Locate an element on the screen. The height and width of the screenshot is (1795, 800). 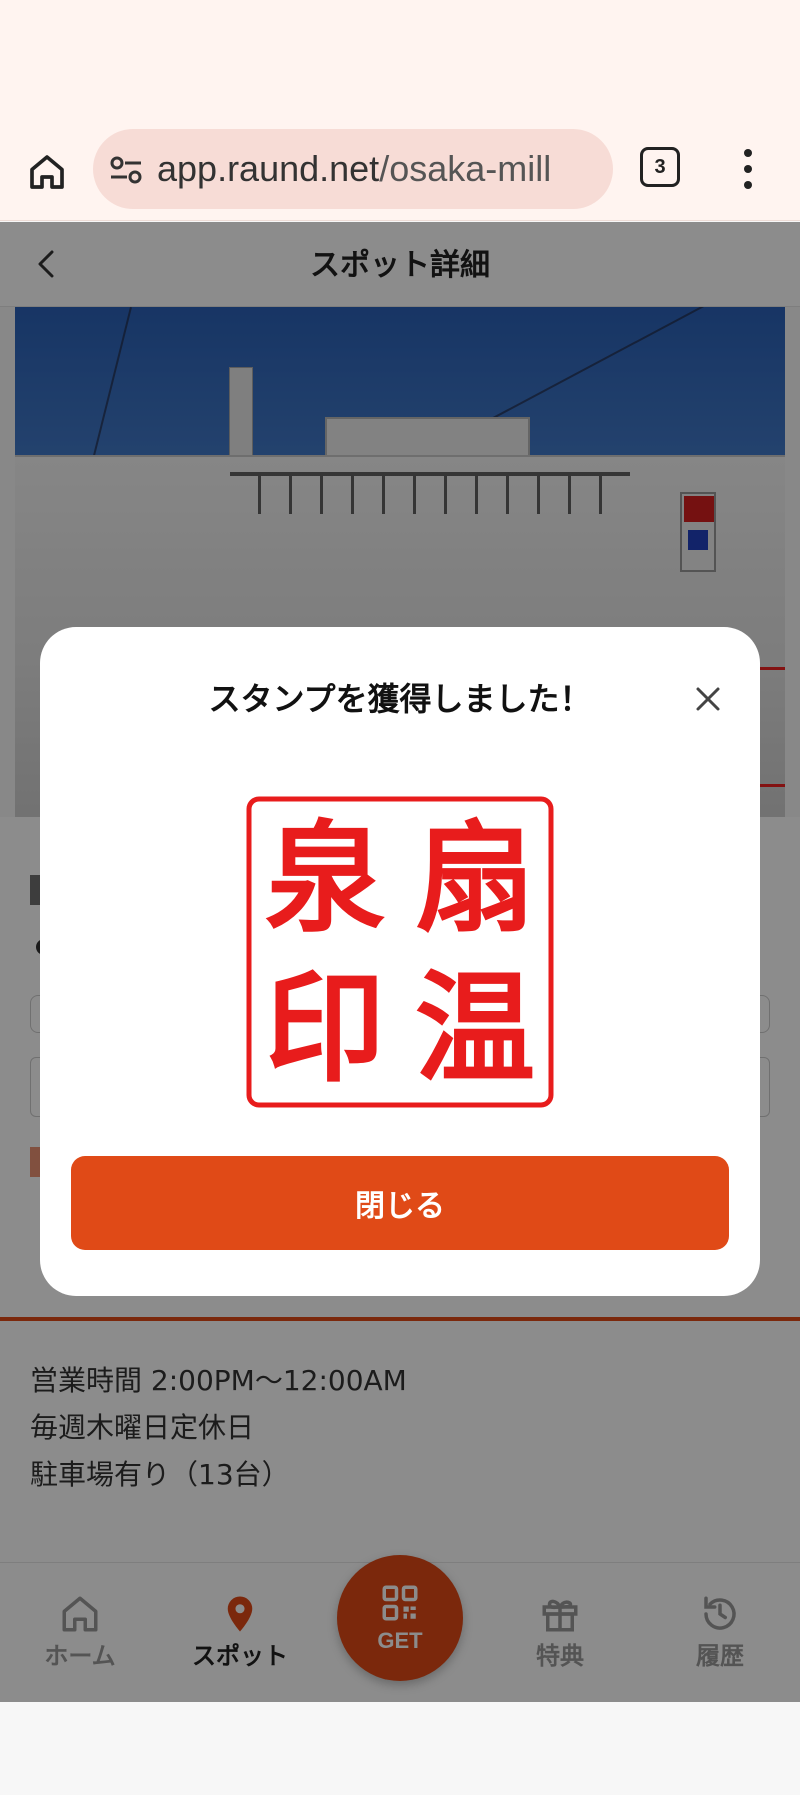
tab-switcher-button: 3 is located at coordinates (660, 167).